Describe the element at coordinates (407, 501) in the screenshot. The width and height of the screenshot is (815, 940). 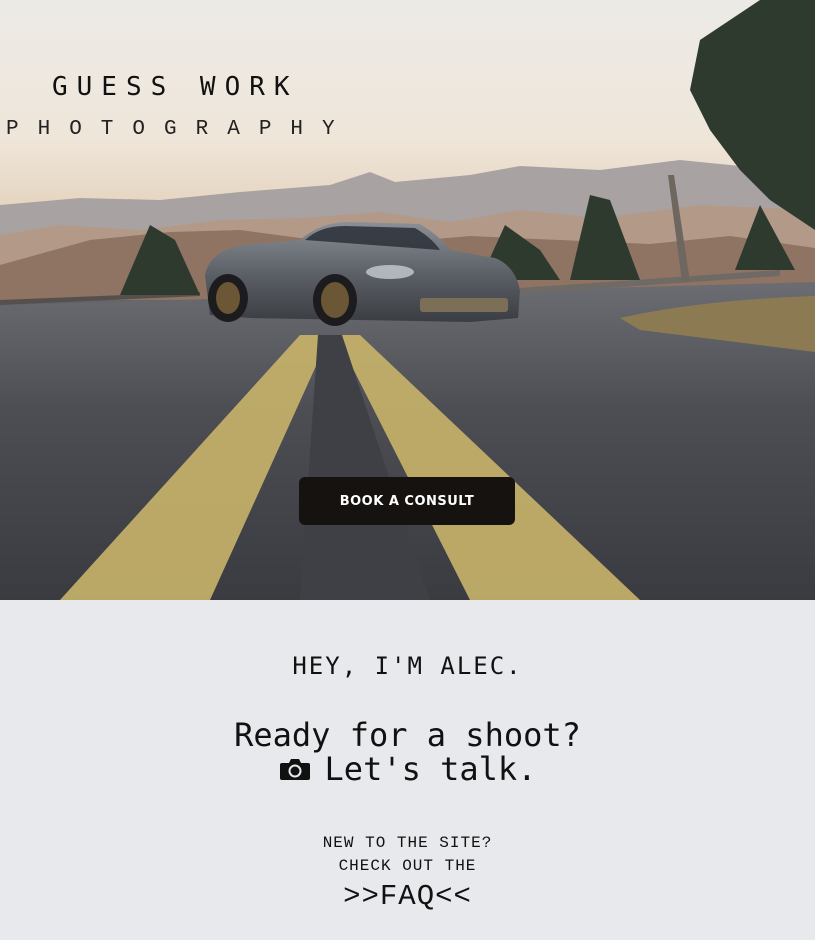
I see `book-consult-button: BOOK A CONSULT` at that location.